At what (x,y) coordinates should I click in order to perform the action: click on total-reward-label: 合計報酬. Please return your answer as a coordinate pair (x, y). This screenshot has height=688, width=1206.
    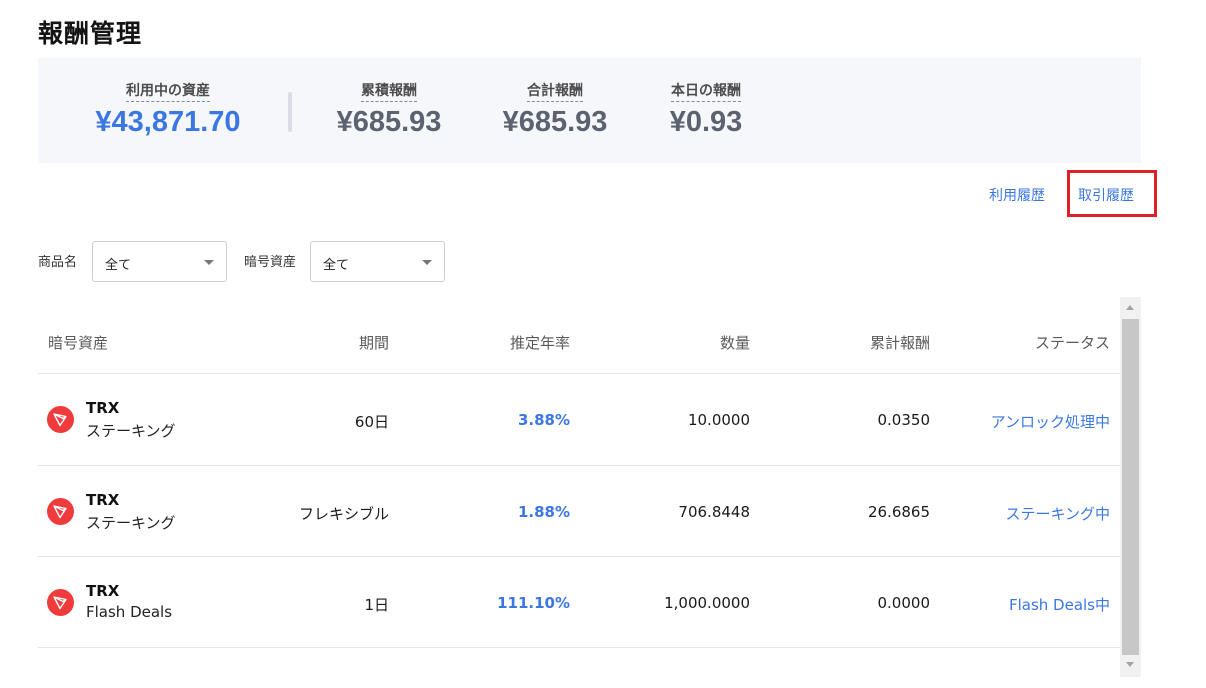
    Looking at the image, I should click on (555, 91).